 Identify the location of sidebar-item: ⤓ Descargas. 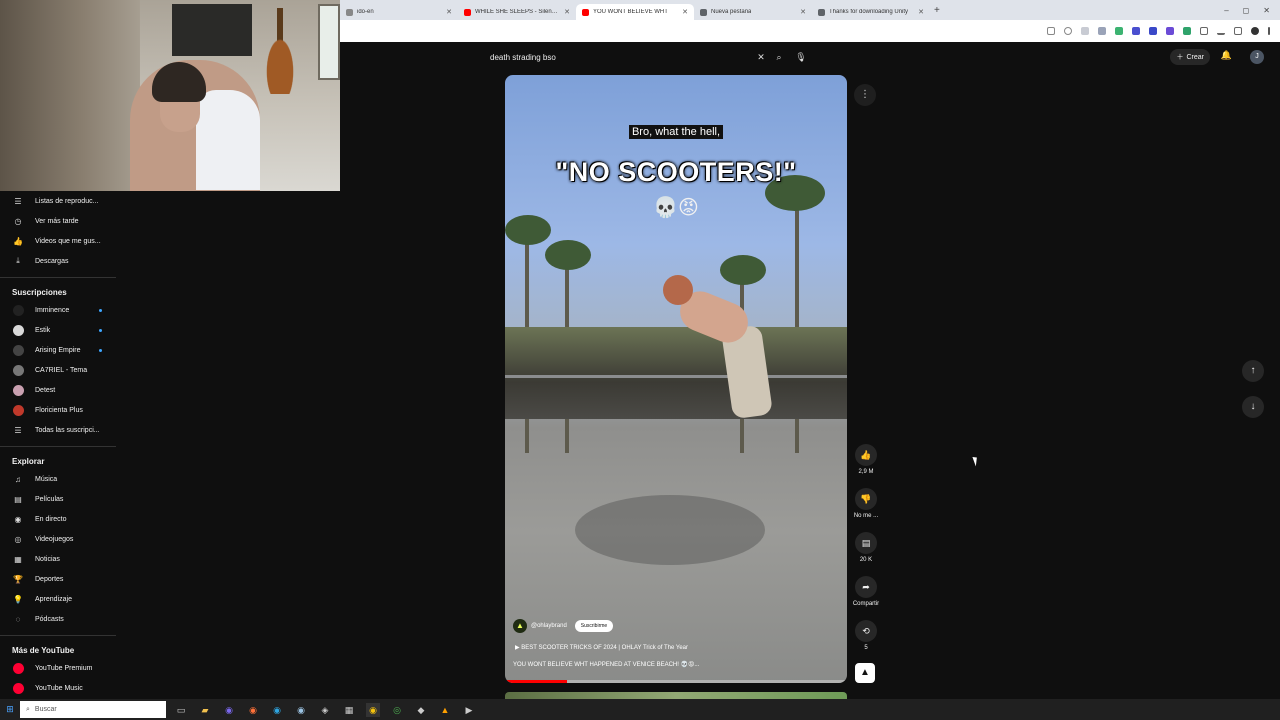
(60, 261).